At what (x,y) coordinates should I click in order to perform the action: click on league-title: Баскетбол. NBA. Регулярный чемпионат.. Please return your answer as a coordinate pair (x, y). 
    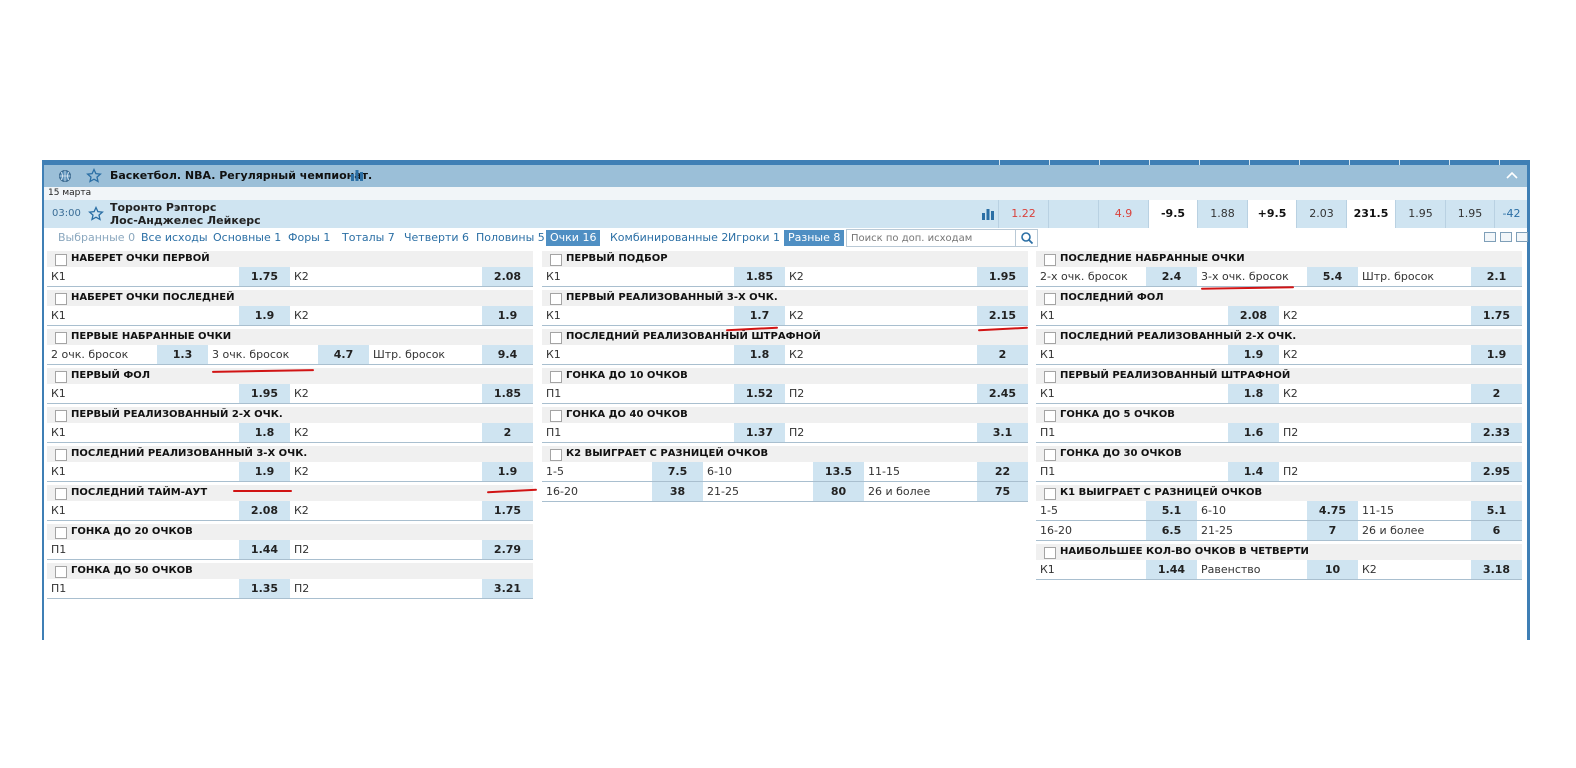
    Looking at the image, I should click on (241, 175).